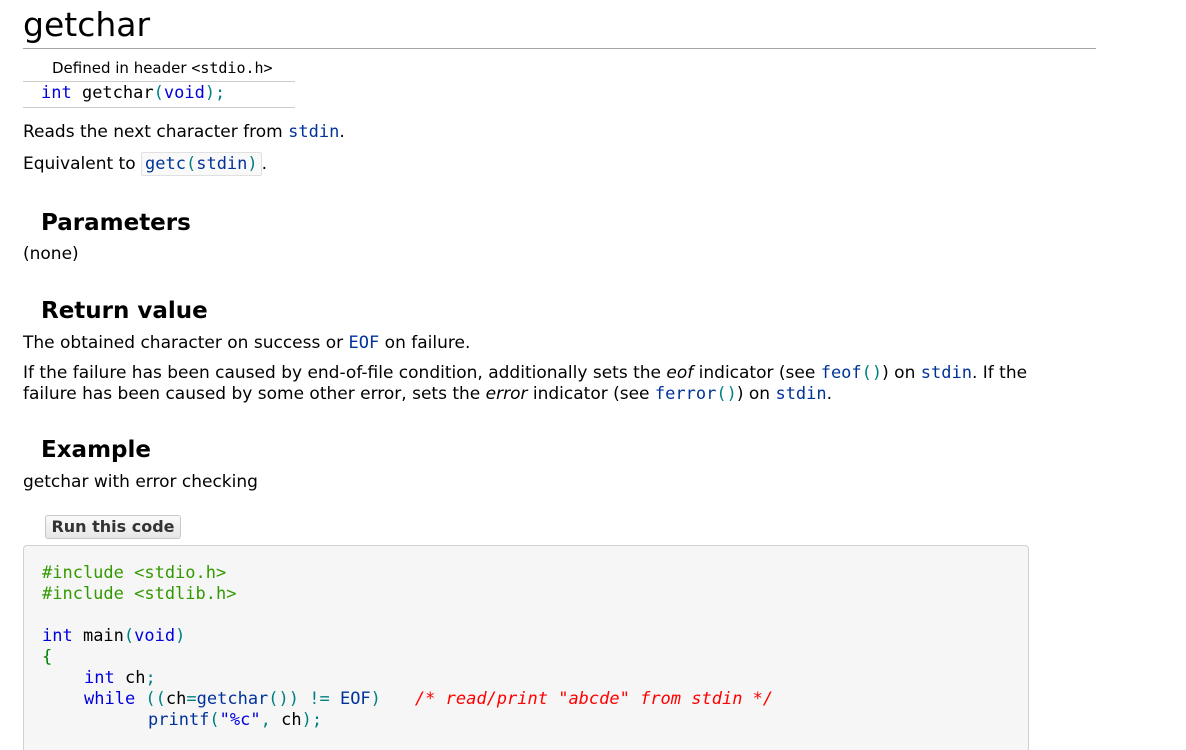 The image size is (1186, 750). I want to click on return-text-a: The obtained character on success or, so click(186, 343).